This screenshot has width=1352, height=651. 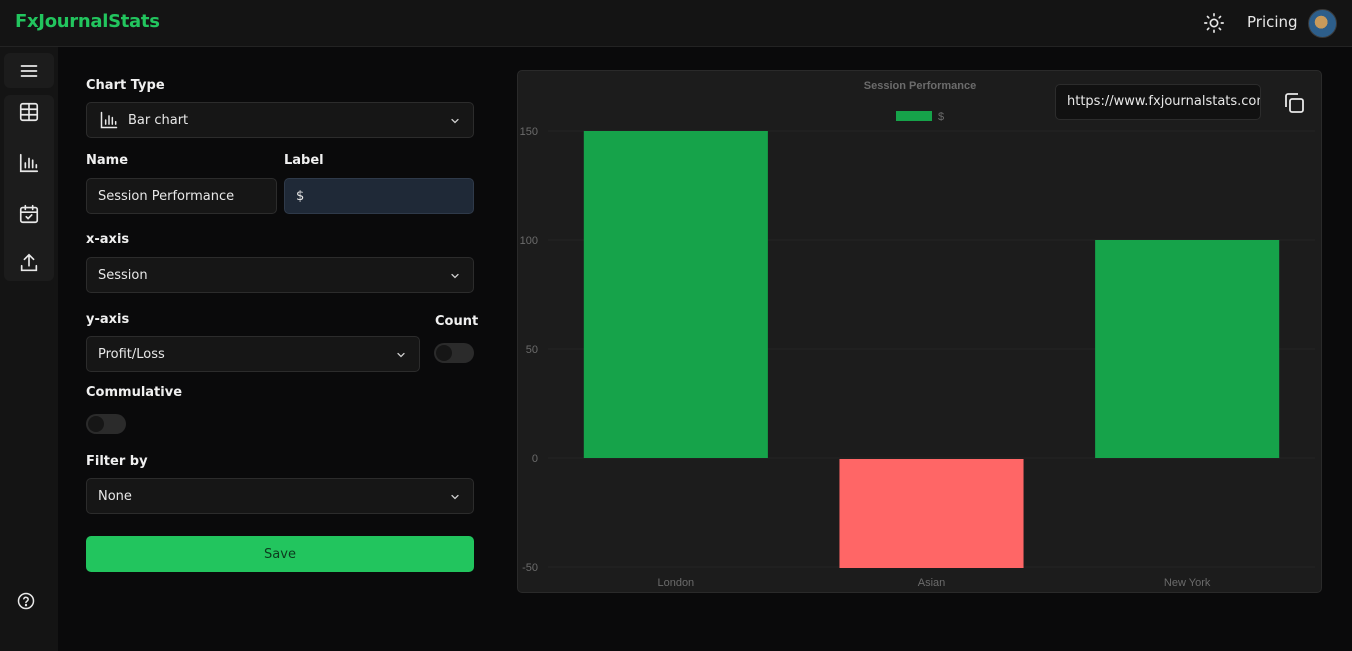 I want to click on user-avatar, so click(x=1322, y=23).